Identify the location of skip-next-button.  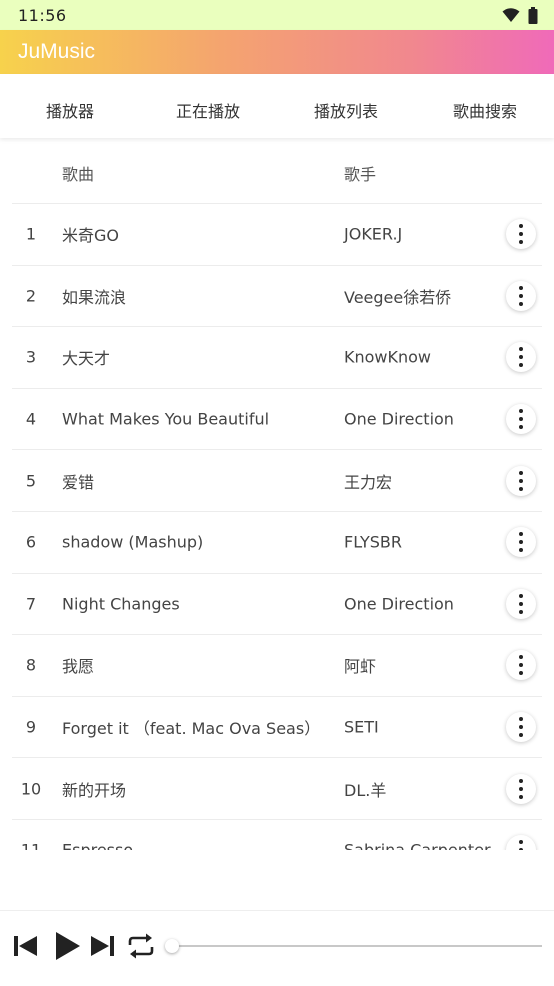
(103, 946).